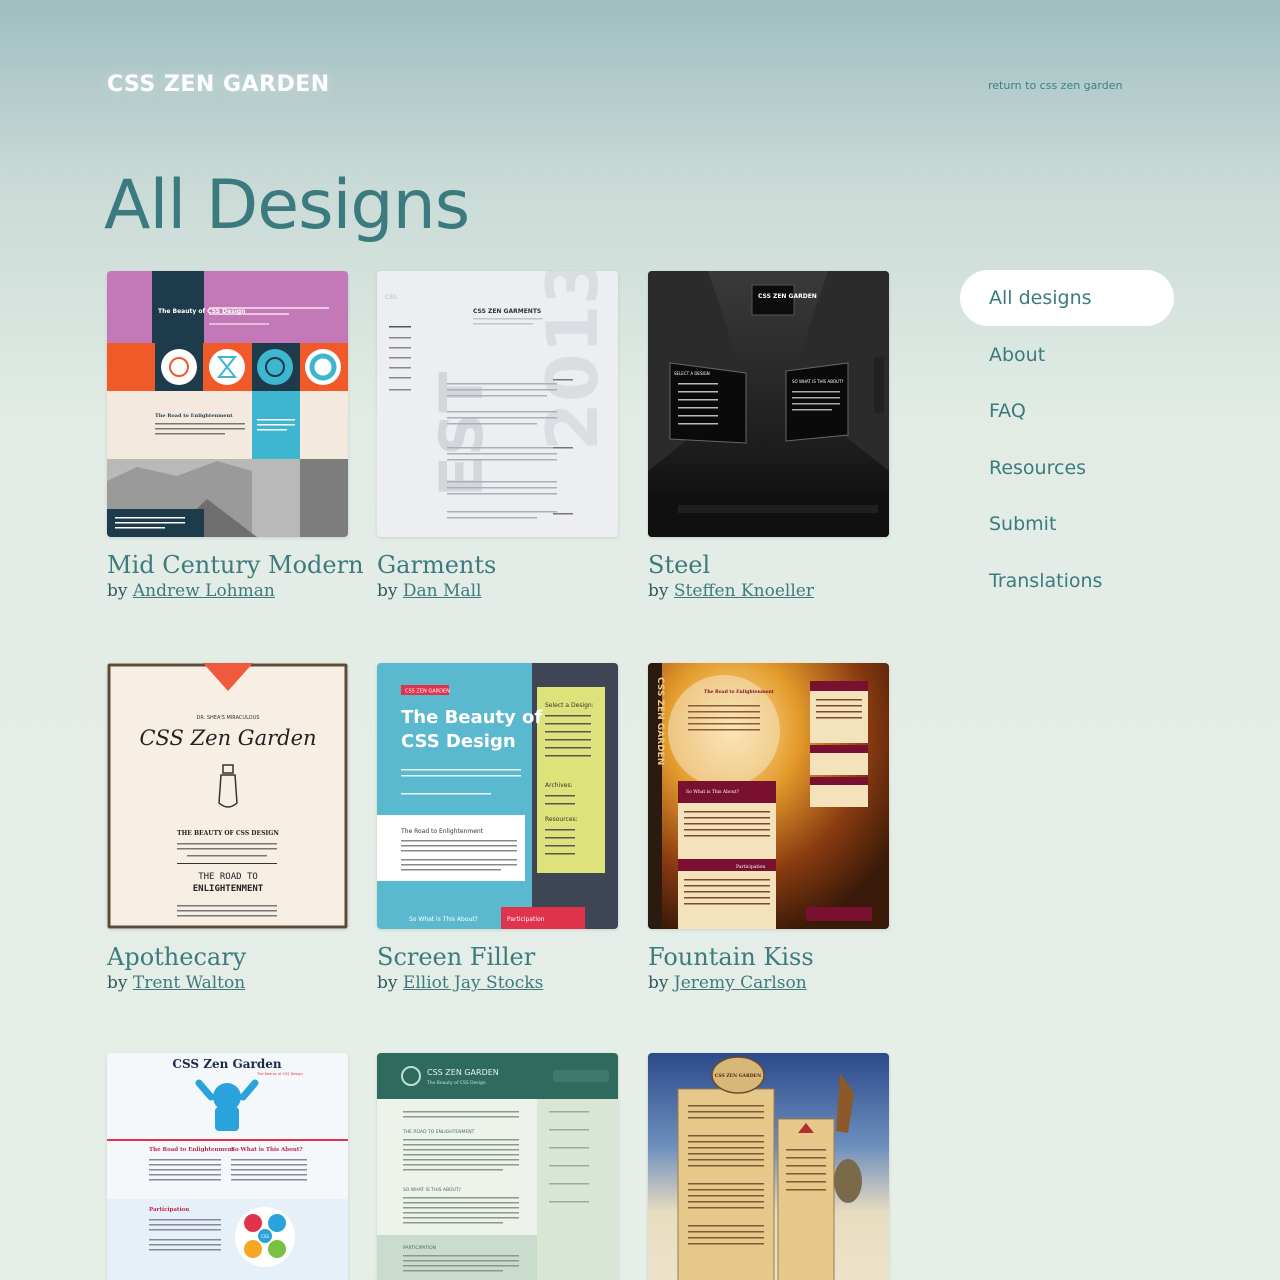 Image resolution: width=1280 pixels, height=1280 pixels. I want to click on design-byline: by Elliot Jay Stocks, so click(497, 983).